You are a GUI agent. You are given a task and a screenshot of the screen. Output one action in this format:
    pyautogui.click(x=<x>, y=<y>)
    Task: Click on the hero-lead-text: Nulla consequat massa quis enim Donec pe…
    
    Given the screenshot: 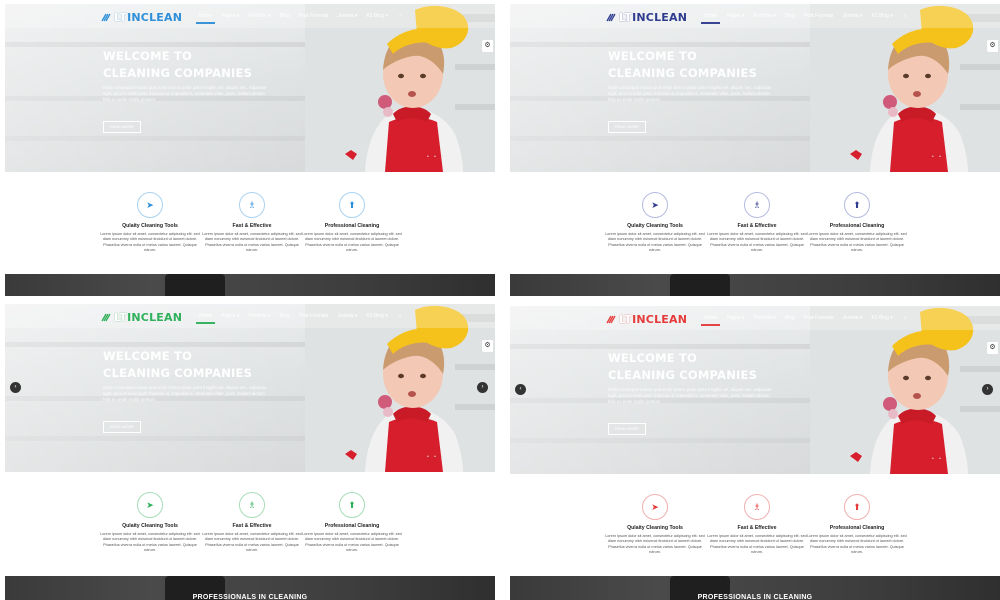 What is the action you would take?
    pyautogui.click(x=185, y=94)
    